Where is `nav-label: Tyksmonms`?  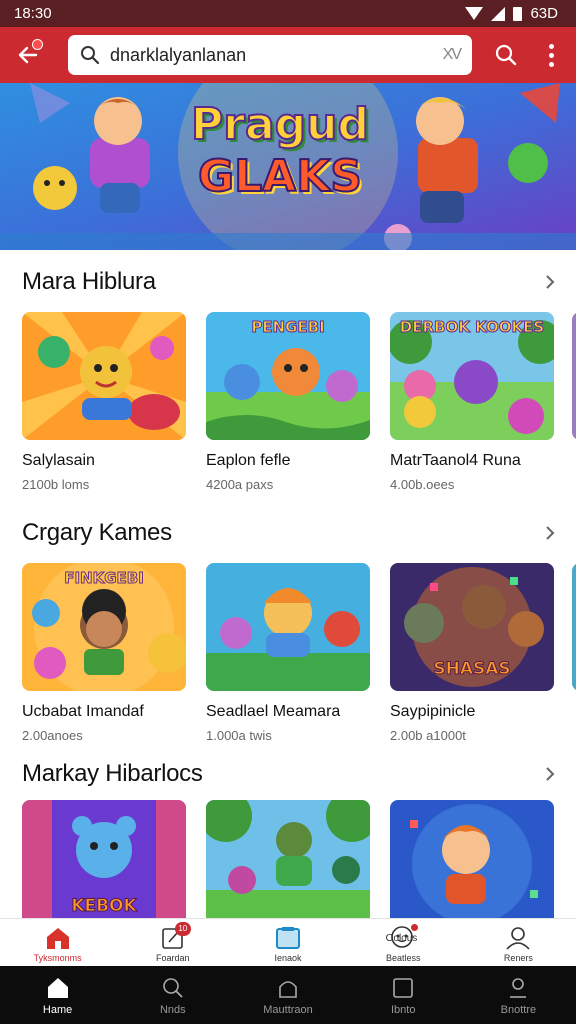 nav-label: Tyksmonms is located at coordinates (57, 958).